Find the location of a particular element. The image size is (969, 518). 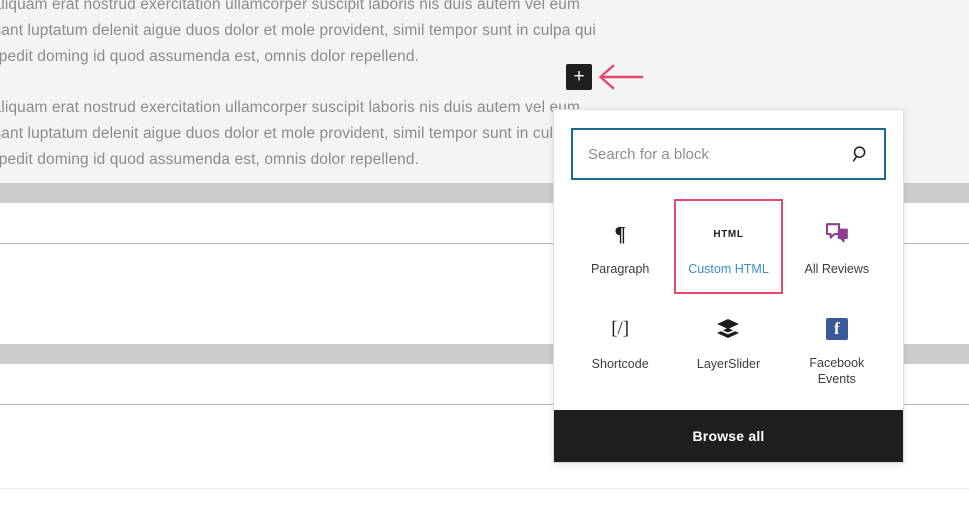

shortcode-icon: [/] is located at coordinates (620, 328).